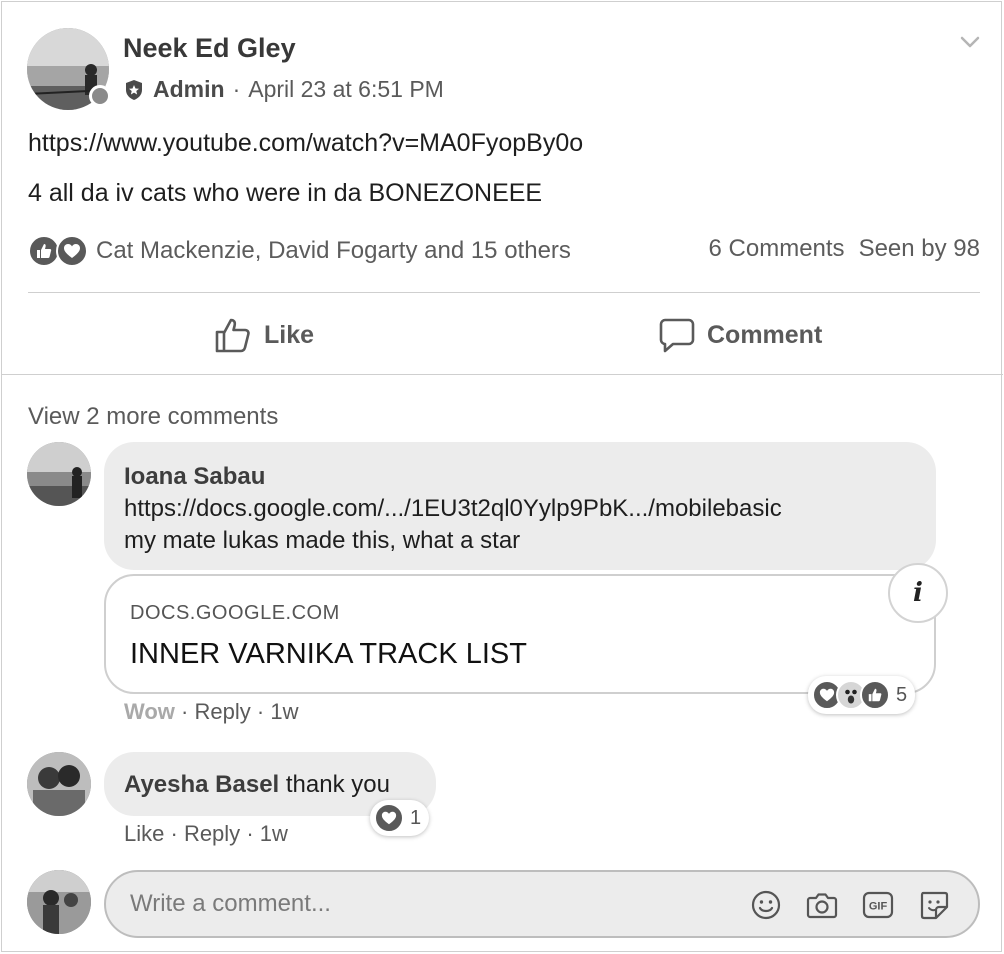 The image size is (1004, 954). Describe the element at coordinates (934, 905) in the screenshot. I see `sticker-icon` at that location.